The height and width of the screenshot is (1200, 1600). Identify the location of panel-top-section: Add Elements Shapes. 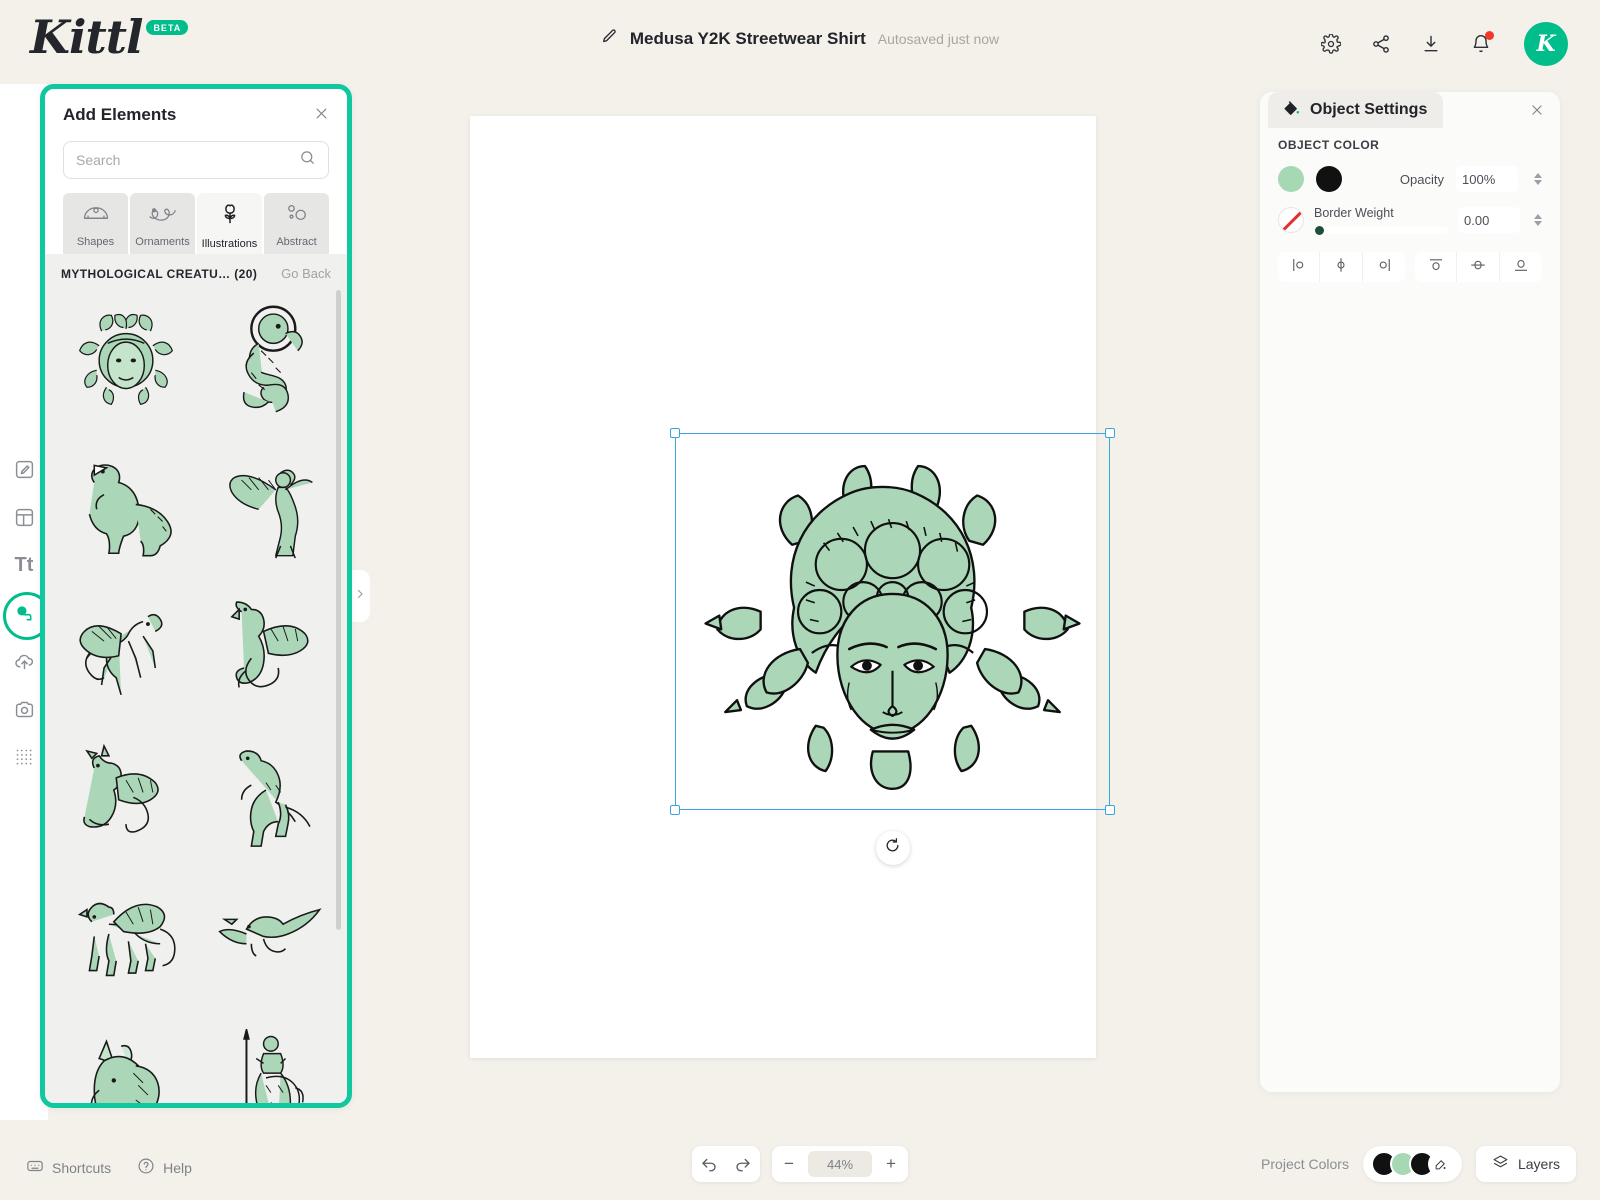
(196, 171).